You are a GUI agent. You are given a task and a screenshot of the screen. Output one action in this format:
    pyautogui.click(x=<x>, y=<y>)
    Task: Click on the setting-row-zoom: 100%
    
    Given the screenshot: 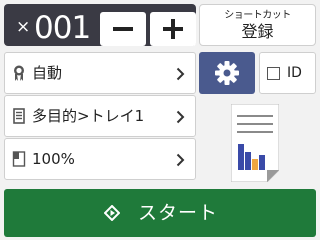 What is the action you would take?
    pyautogui.click(x=100, y=159)
    